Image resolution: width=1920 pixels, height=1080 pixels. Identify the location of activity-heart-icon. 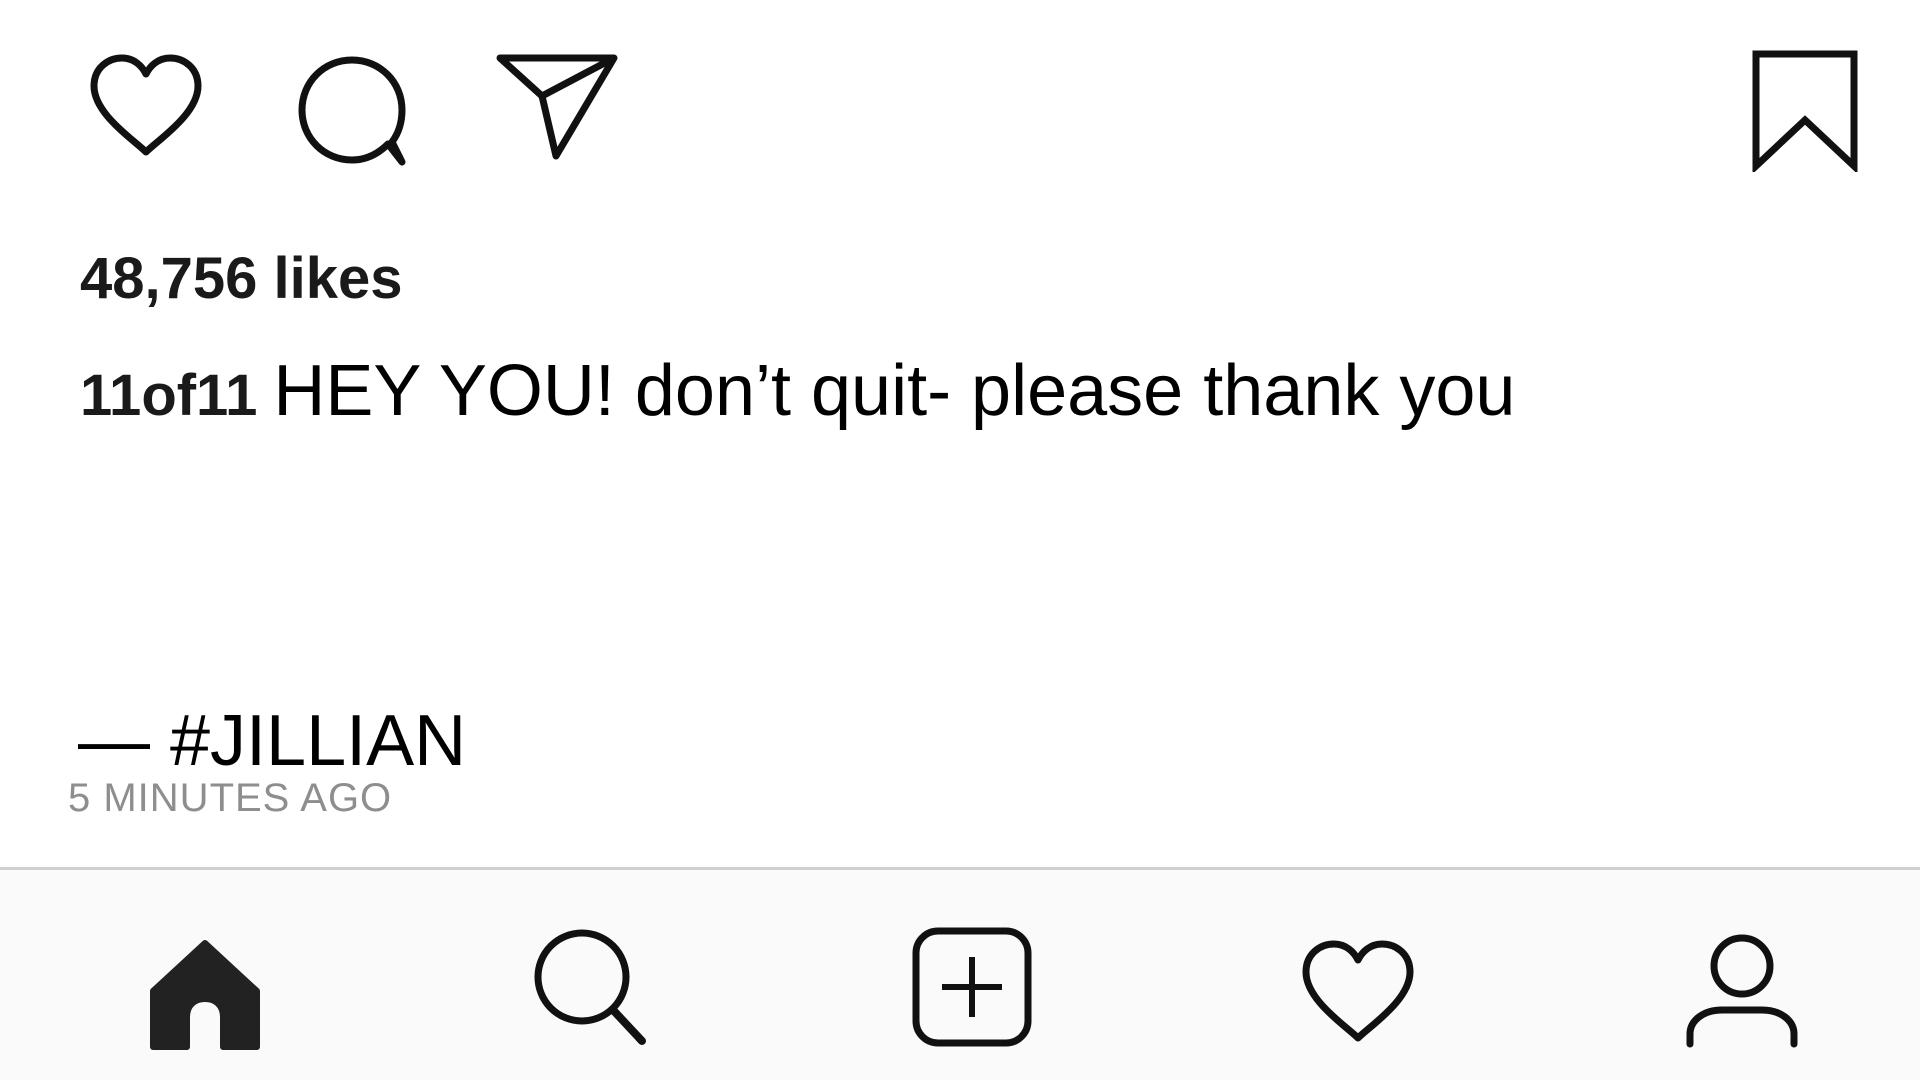
(1358, 992).